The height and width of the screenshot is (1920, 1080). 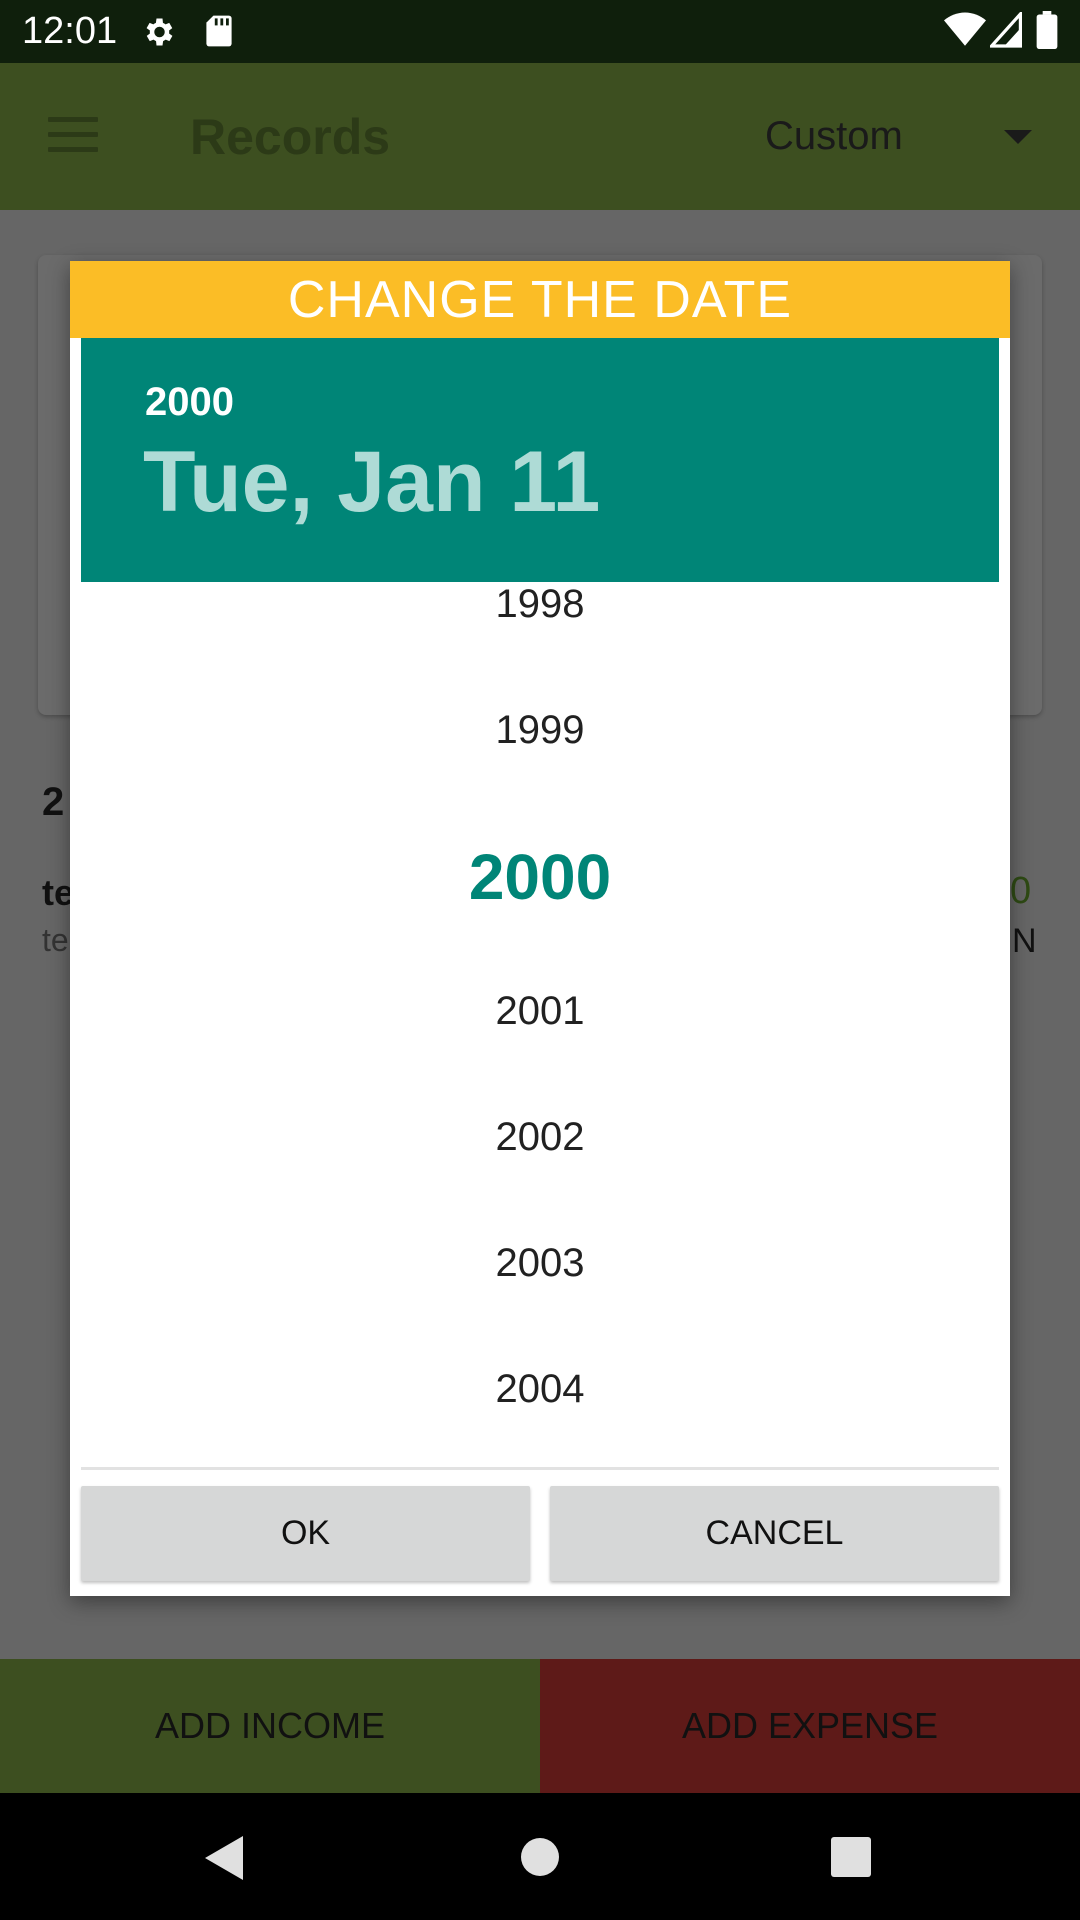 I want to click on dialog-title: CHANGE THE DATE, so click(x=540, y=299).